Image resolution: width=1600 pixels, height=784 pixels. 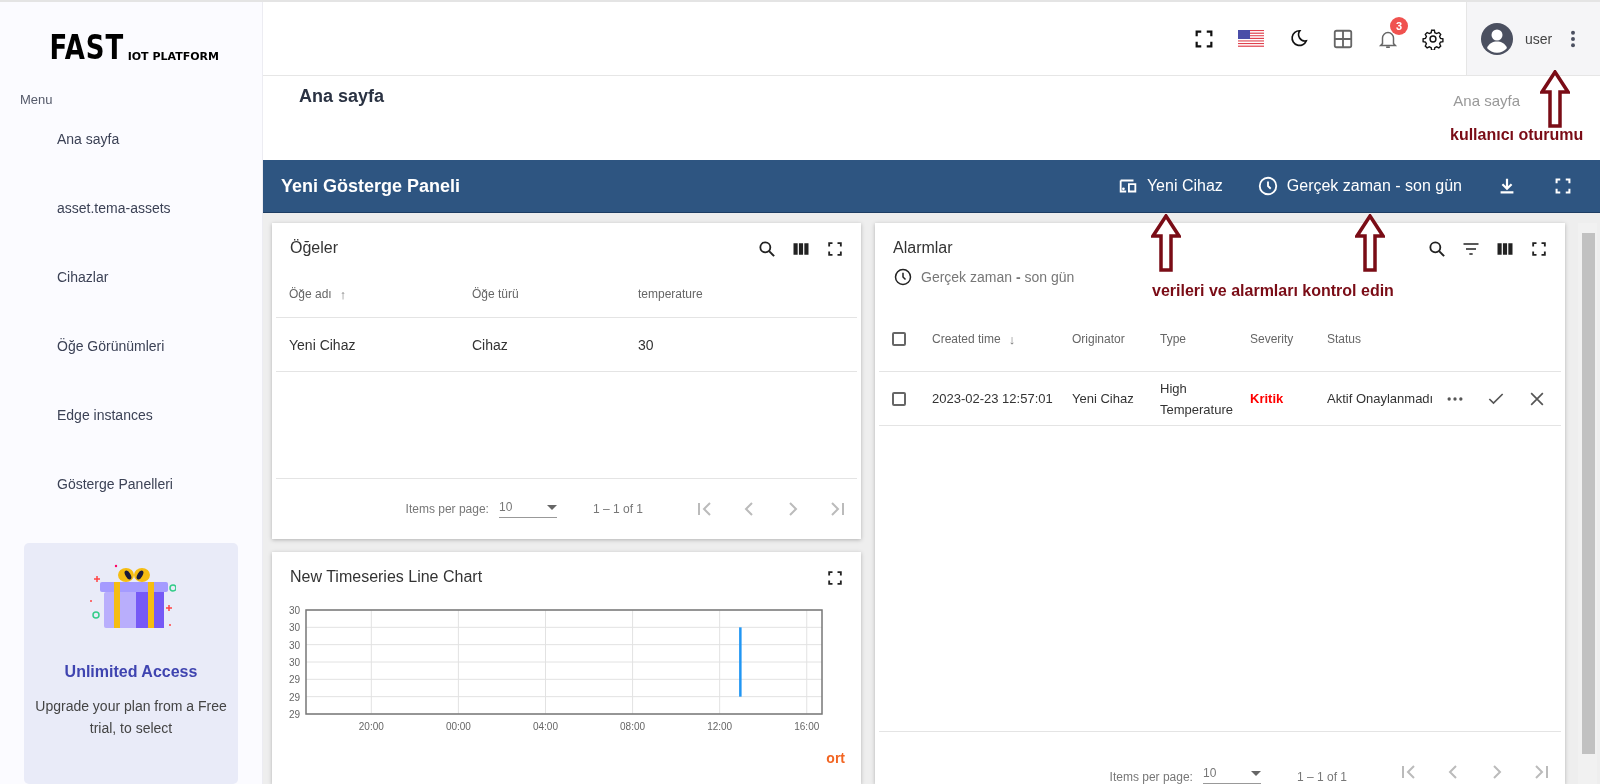 I want to click on x-tick-label: 20:00, so click(x=371, y=726).